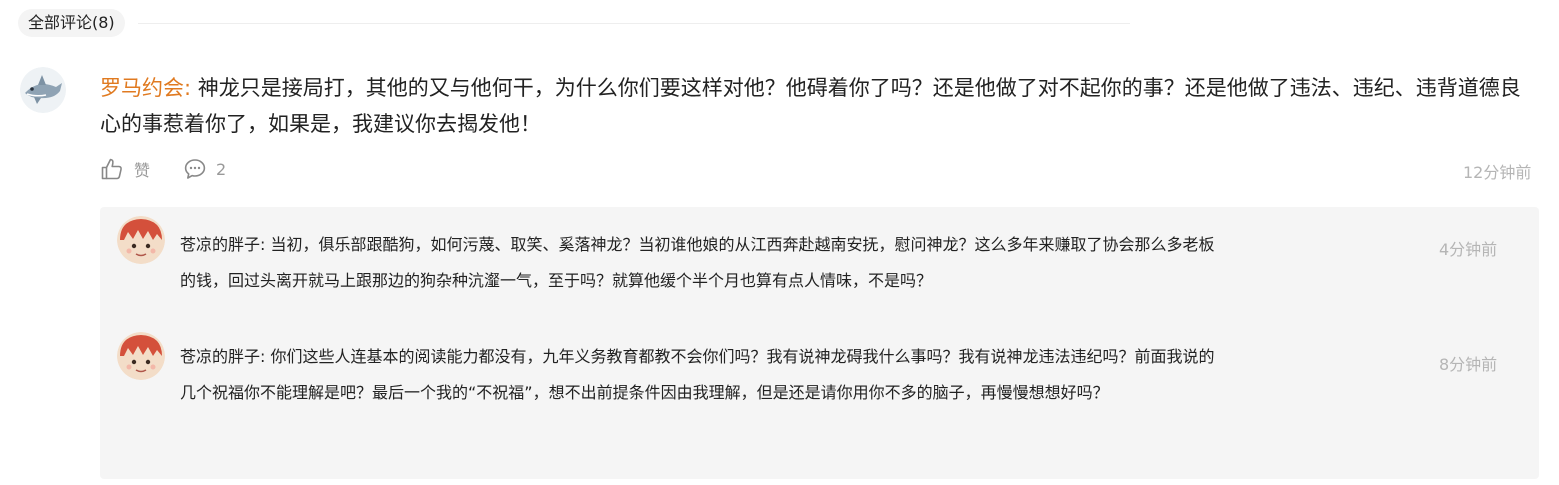  Describe the element at coordinates (634, 23) in the screenshot. I see `header-divider` at that location.